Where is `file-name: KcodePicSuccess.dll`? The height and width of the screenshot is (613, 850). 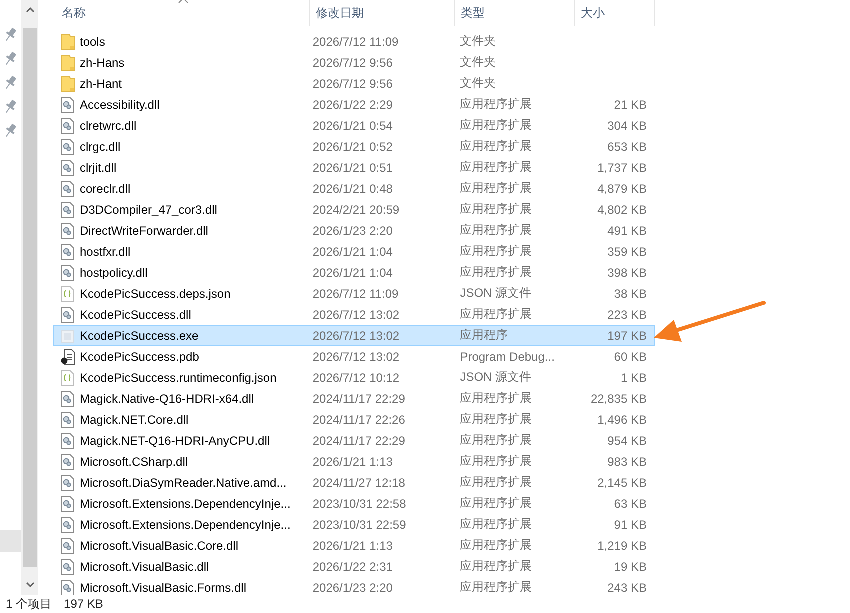
file-name: KcodePicSuccess.dll is located at coordinates (136, 315).